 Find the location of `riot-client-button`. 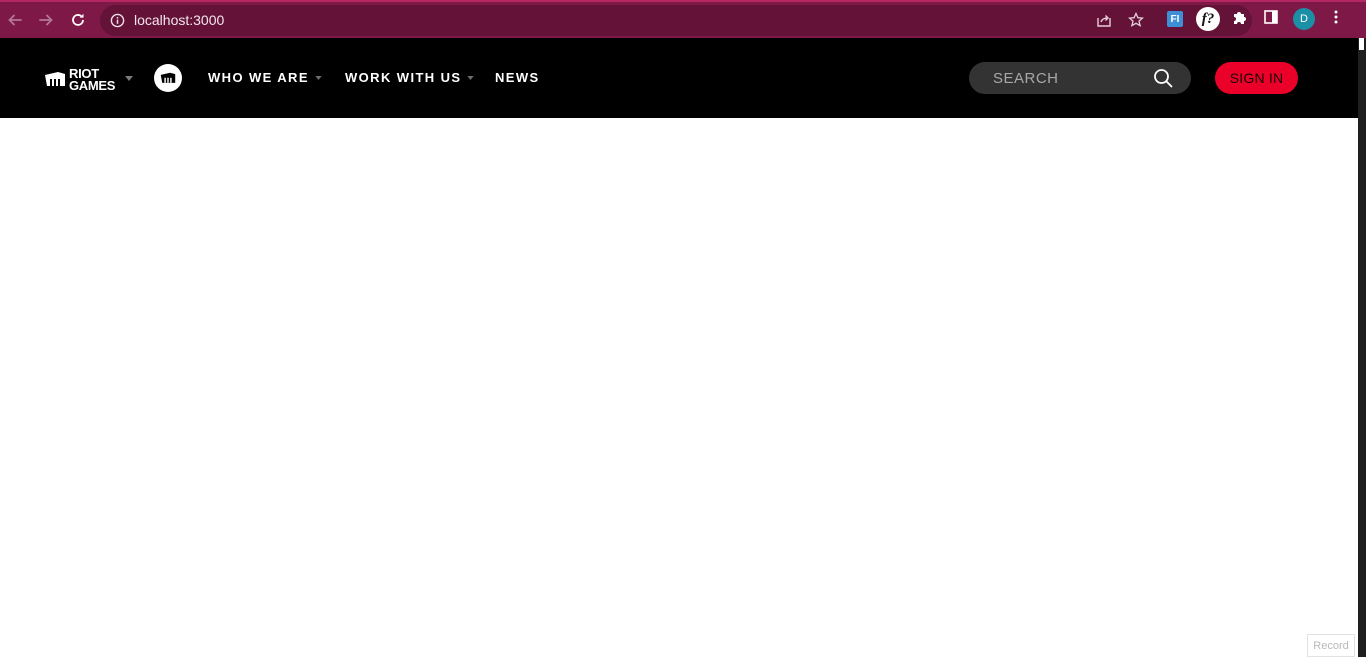

riot-client-button is located at coordinates (168, 78).